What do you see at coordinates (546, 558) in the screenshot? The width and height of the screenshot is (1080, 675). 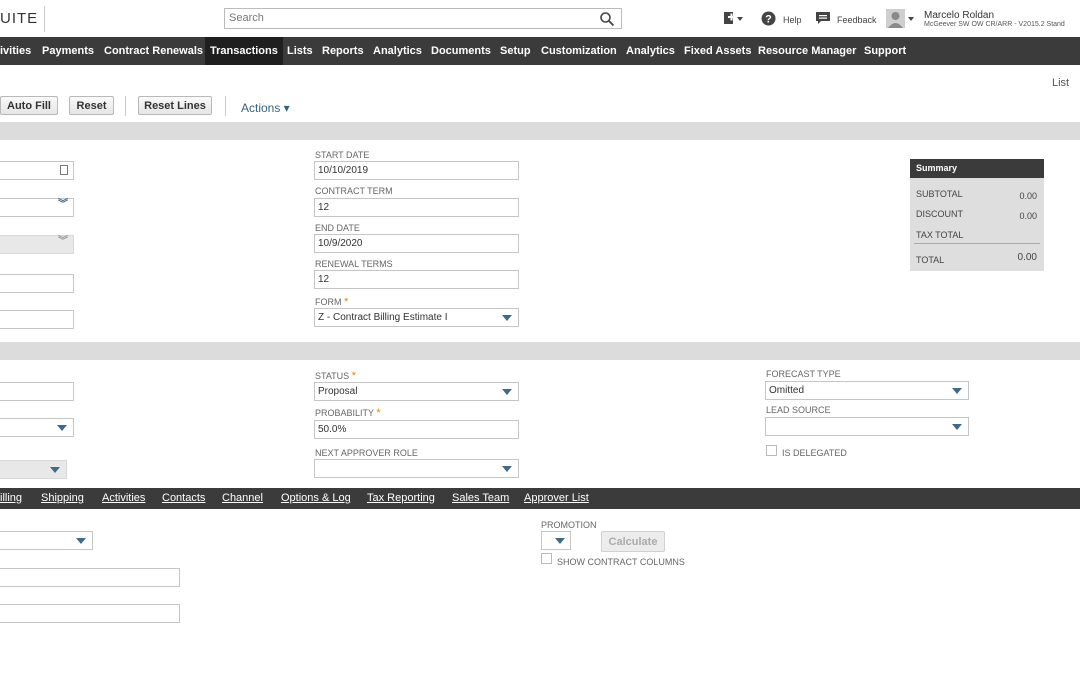 I see `show-contract-columns-checkbox` at bounding box center [546, 558].